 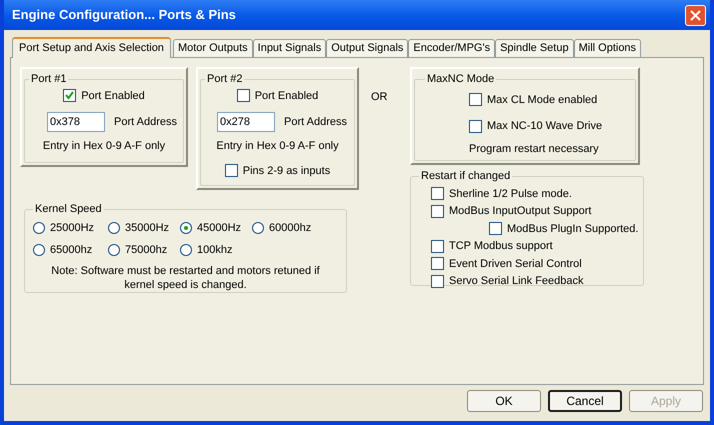 I want to click on tab: Port Setup and Axis Selection, so click(x=91, y=47).